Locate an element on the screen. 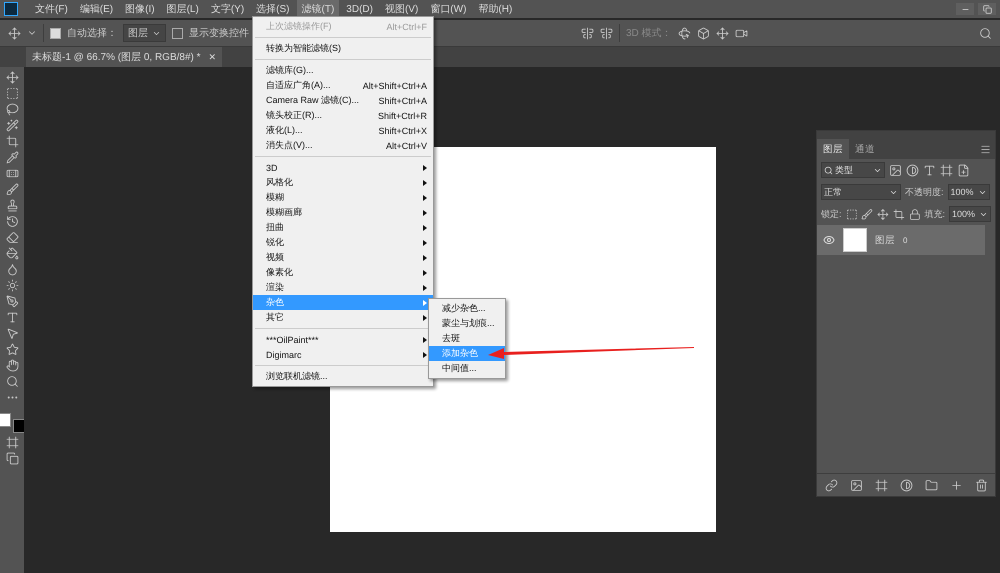 The width and height of the screenshot is (1000, 573). app-logo is located at coordinates (11, 9).